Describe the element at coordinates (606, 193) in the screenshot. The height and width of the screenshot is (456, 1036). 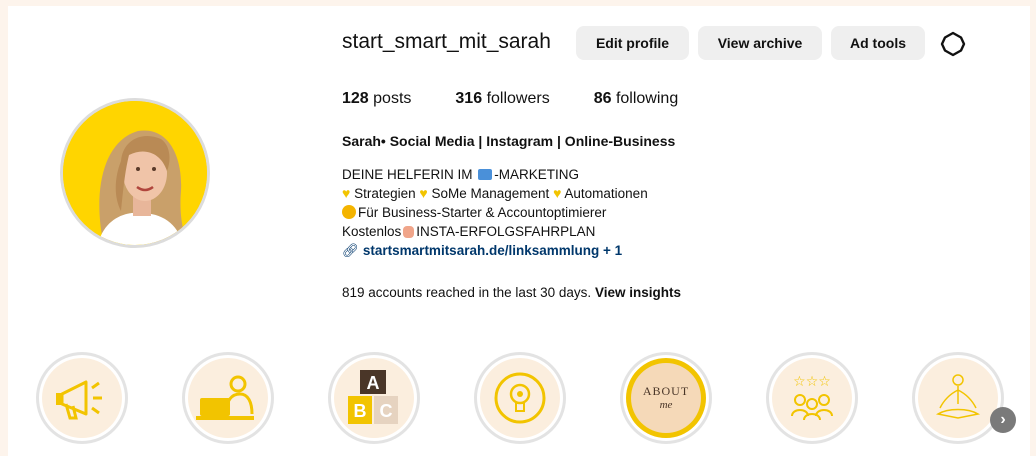
I see `bio-line-2-c: Automationen` at that location.